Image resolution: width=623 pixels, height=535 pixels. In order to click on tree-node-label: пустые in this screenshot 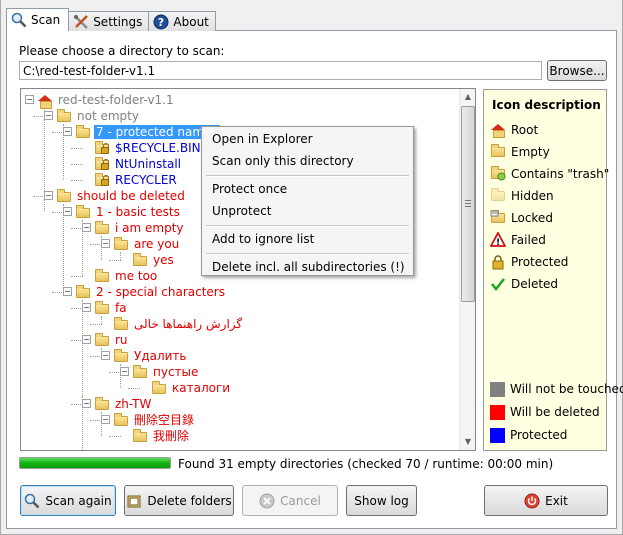, I will do `click(176, 372)`.